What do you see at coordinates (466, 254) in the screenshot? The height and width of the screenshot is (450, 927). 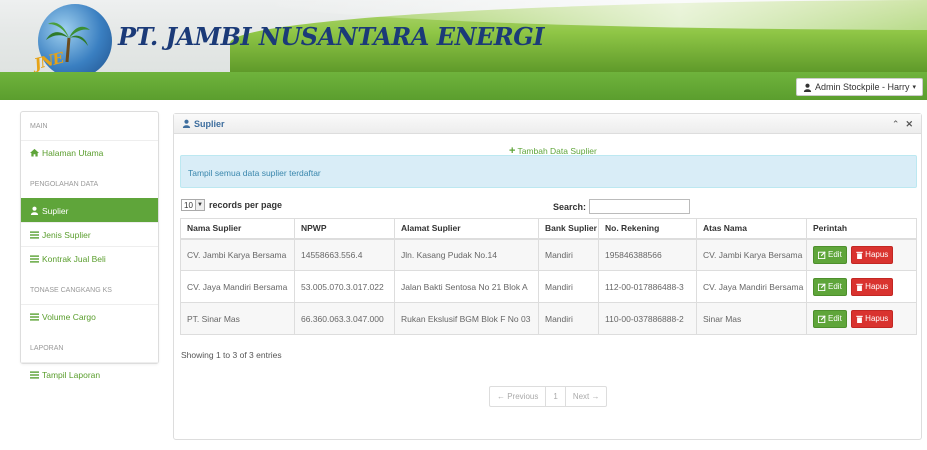 I see `cell-alamat: Jln. Kasang Pudak No.14` at bounding box center [466, 254].